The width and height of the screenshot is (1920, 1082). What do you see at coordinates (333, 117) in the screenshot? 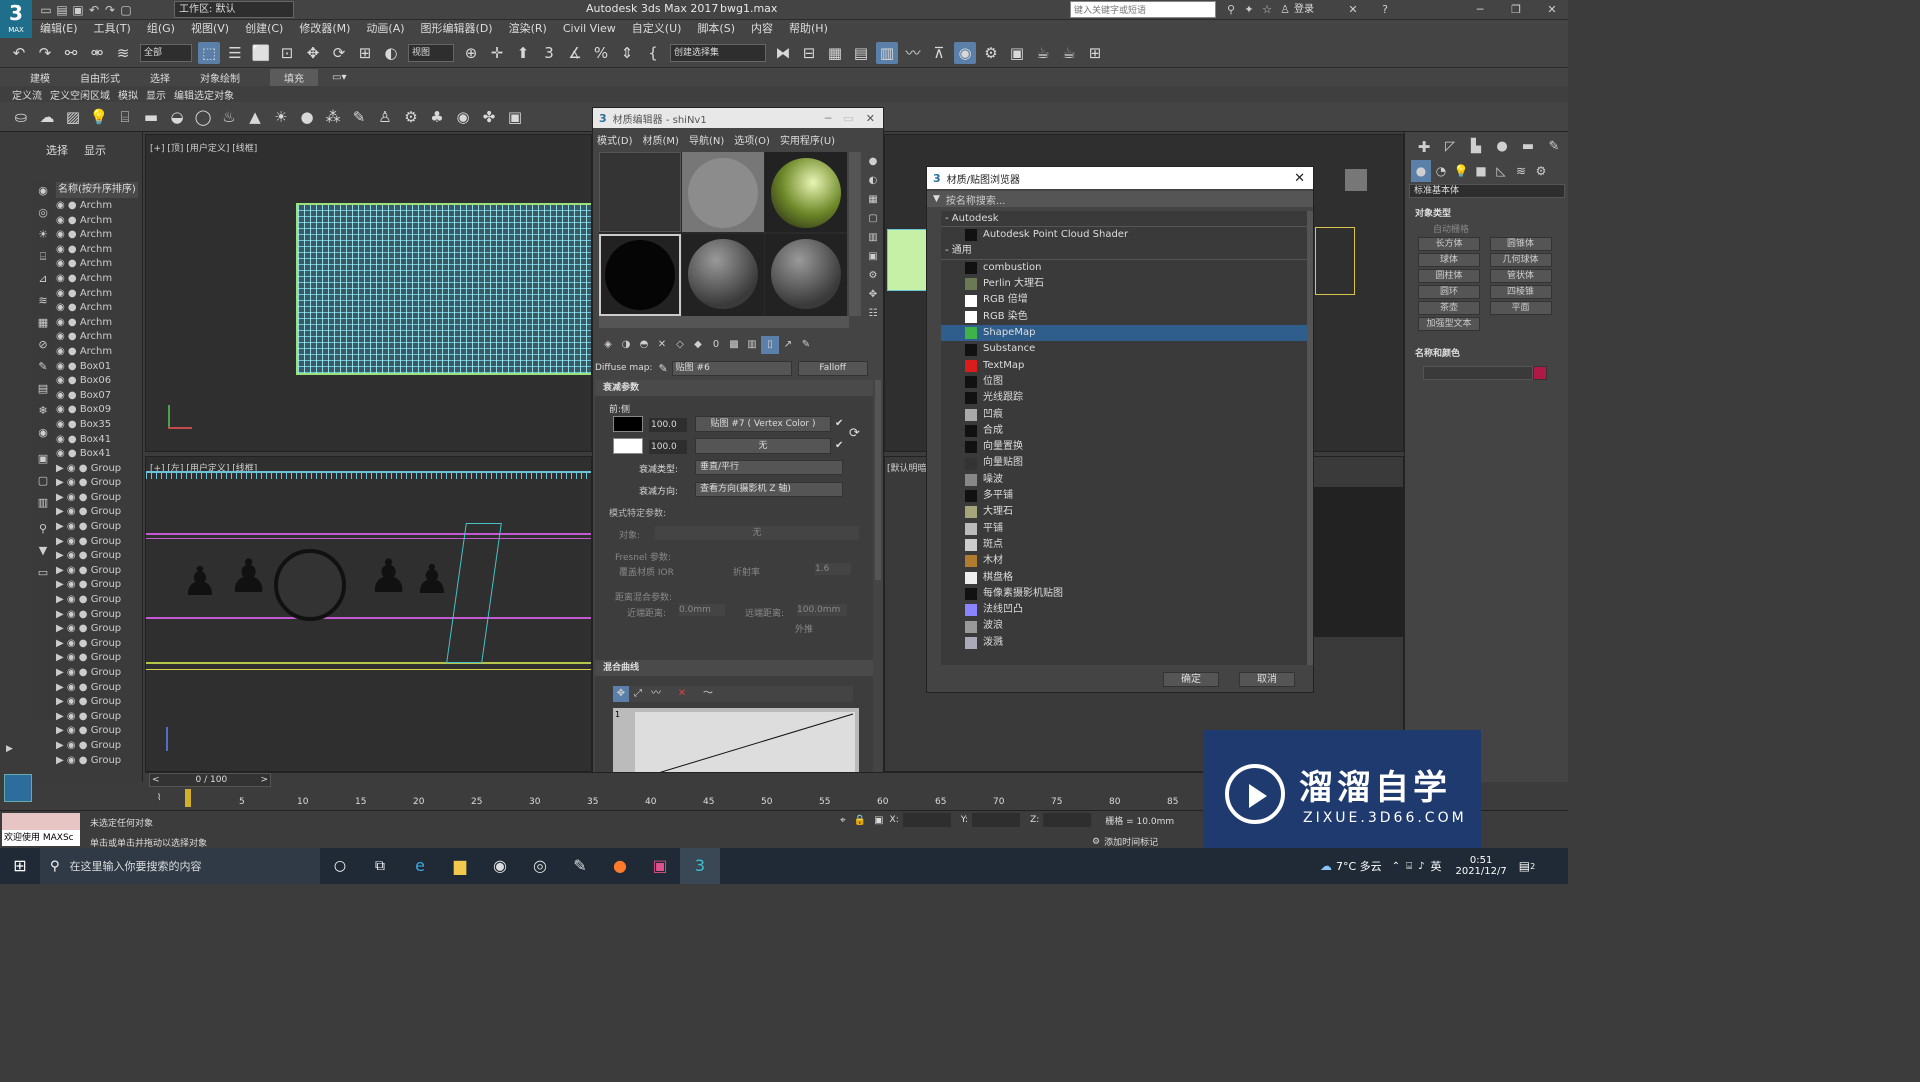
I see `particles-icon: ⁂` at bounding box center [333, 117].